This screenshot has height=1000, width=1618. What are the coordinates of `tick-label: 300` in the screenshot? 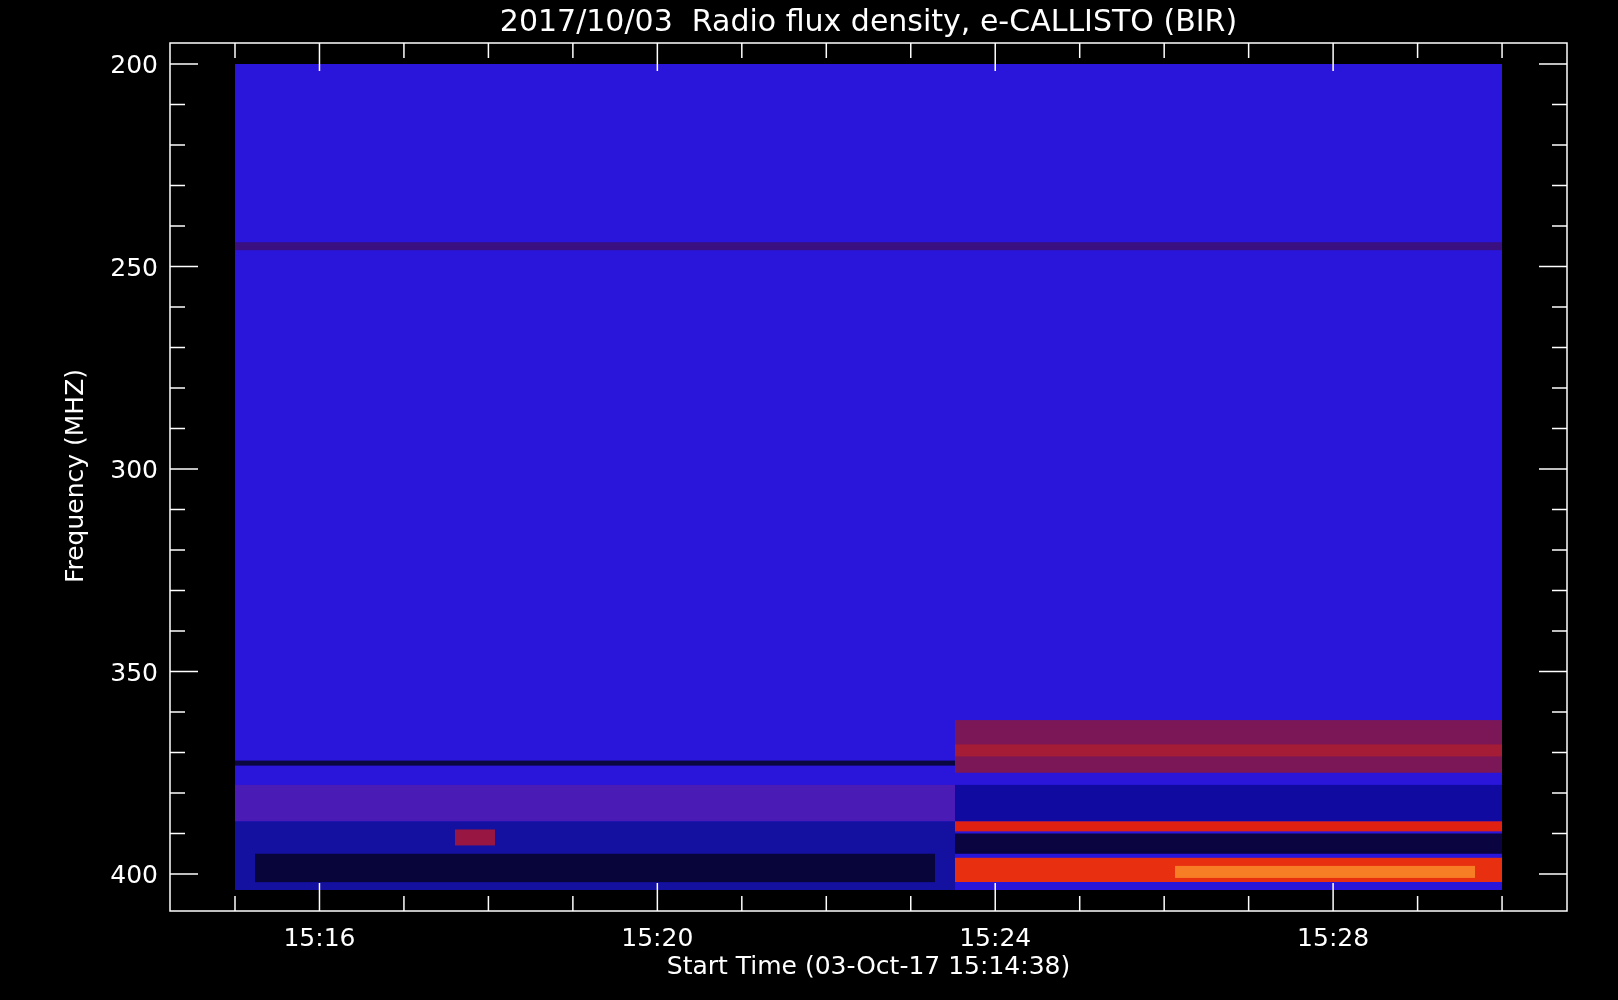 It's located at (134, 469).